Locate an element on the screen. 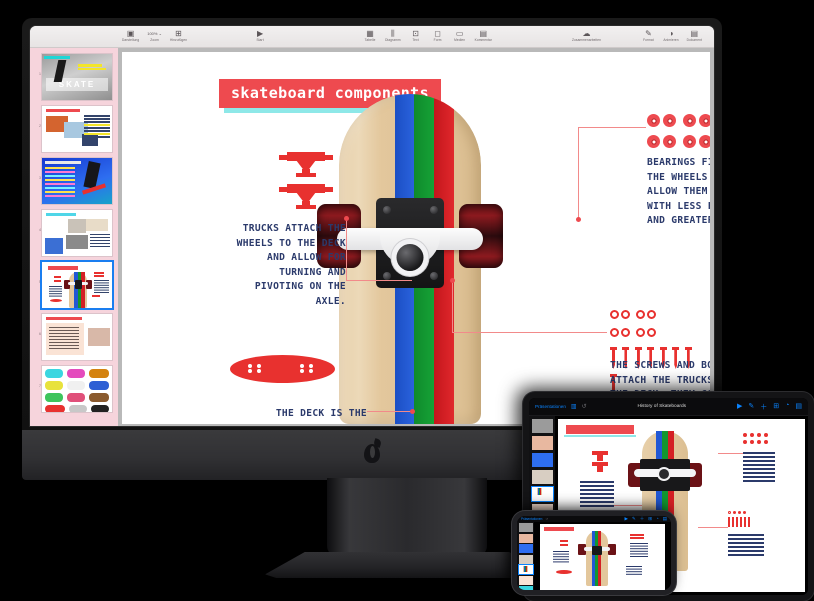  toolbar-comment-button: ▤ Kommentar is located at coordinates (483, 36).